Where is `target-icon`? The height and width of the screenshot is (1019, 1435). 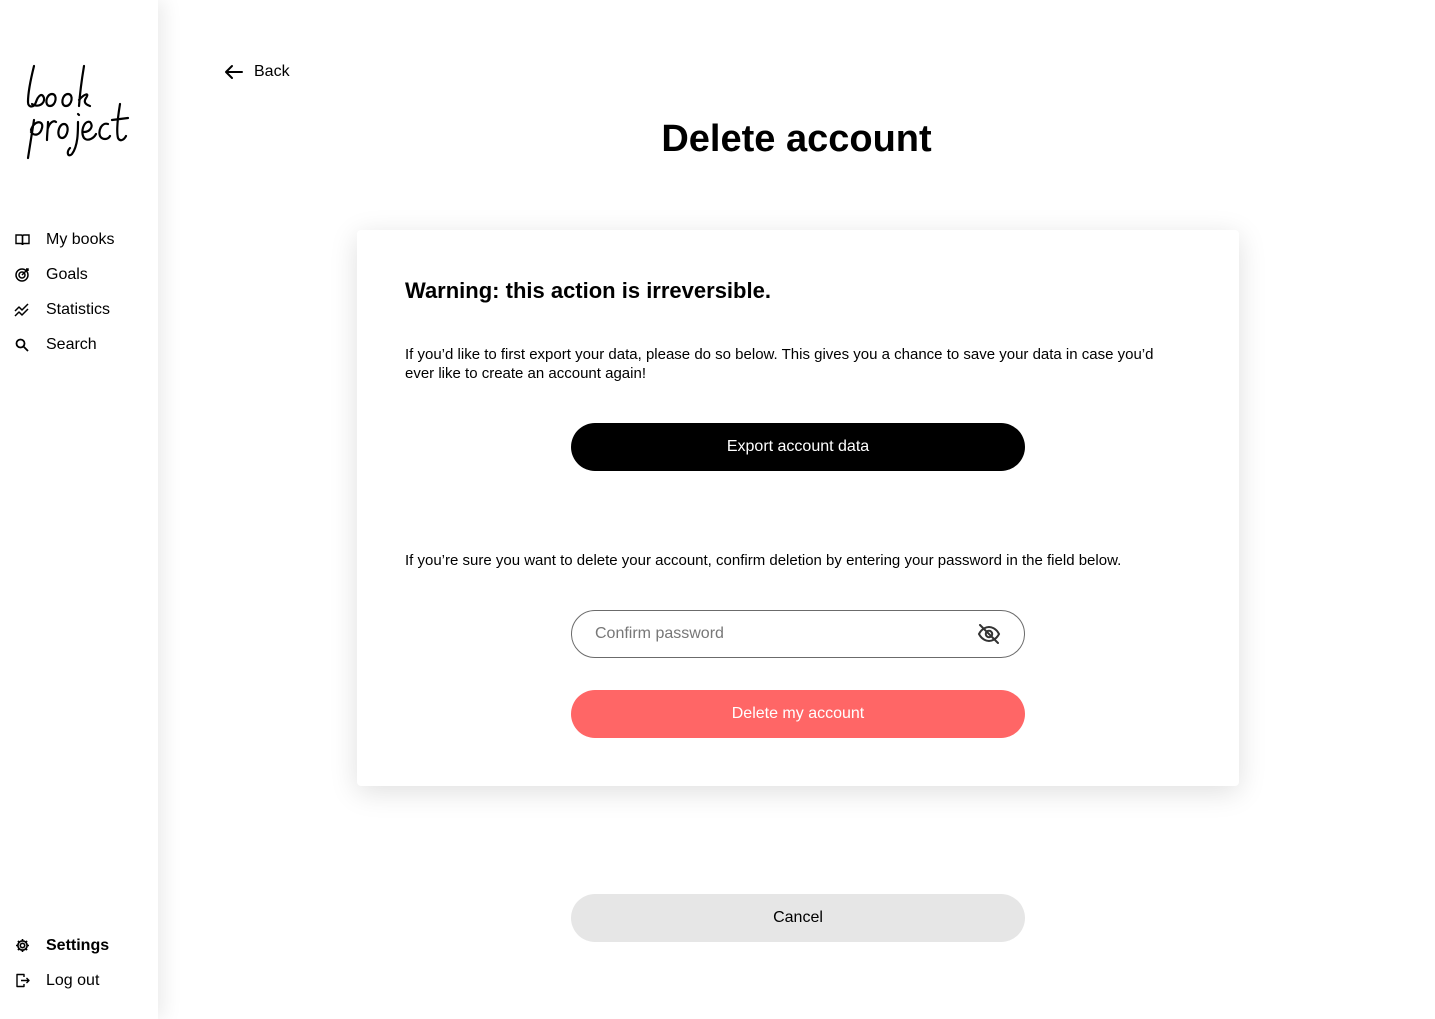
target-icon is located at coordinates (22, 275).